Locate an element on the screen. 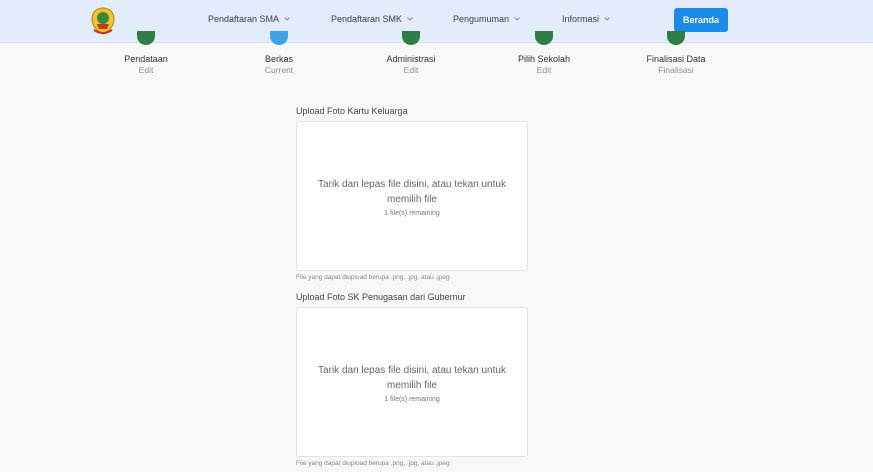 Image resolution: width=873 pixels, height=472 pixels. nav-label: Pendaftaran SMA is located at coordinates (244, 19).